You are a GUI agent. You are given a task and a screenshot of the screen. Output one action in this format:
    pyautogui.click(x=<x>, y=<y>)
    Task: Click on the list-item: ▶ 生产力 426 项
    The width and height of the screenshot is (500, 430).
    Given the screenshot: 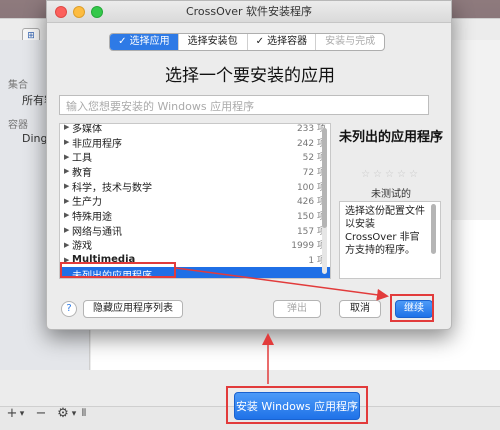 What is the action you would take?
    pyautogui.click(x=195, y=201)
    